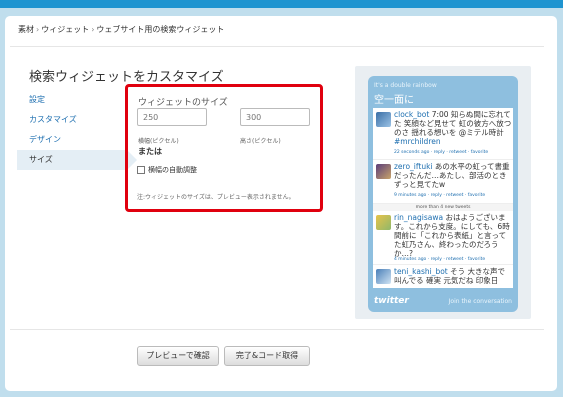  What do you see at coordinates (72, 140) in the screenshot?
I see `nav-item-design: デザイン` at bounding box center [72, 140].